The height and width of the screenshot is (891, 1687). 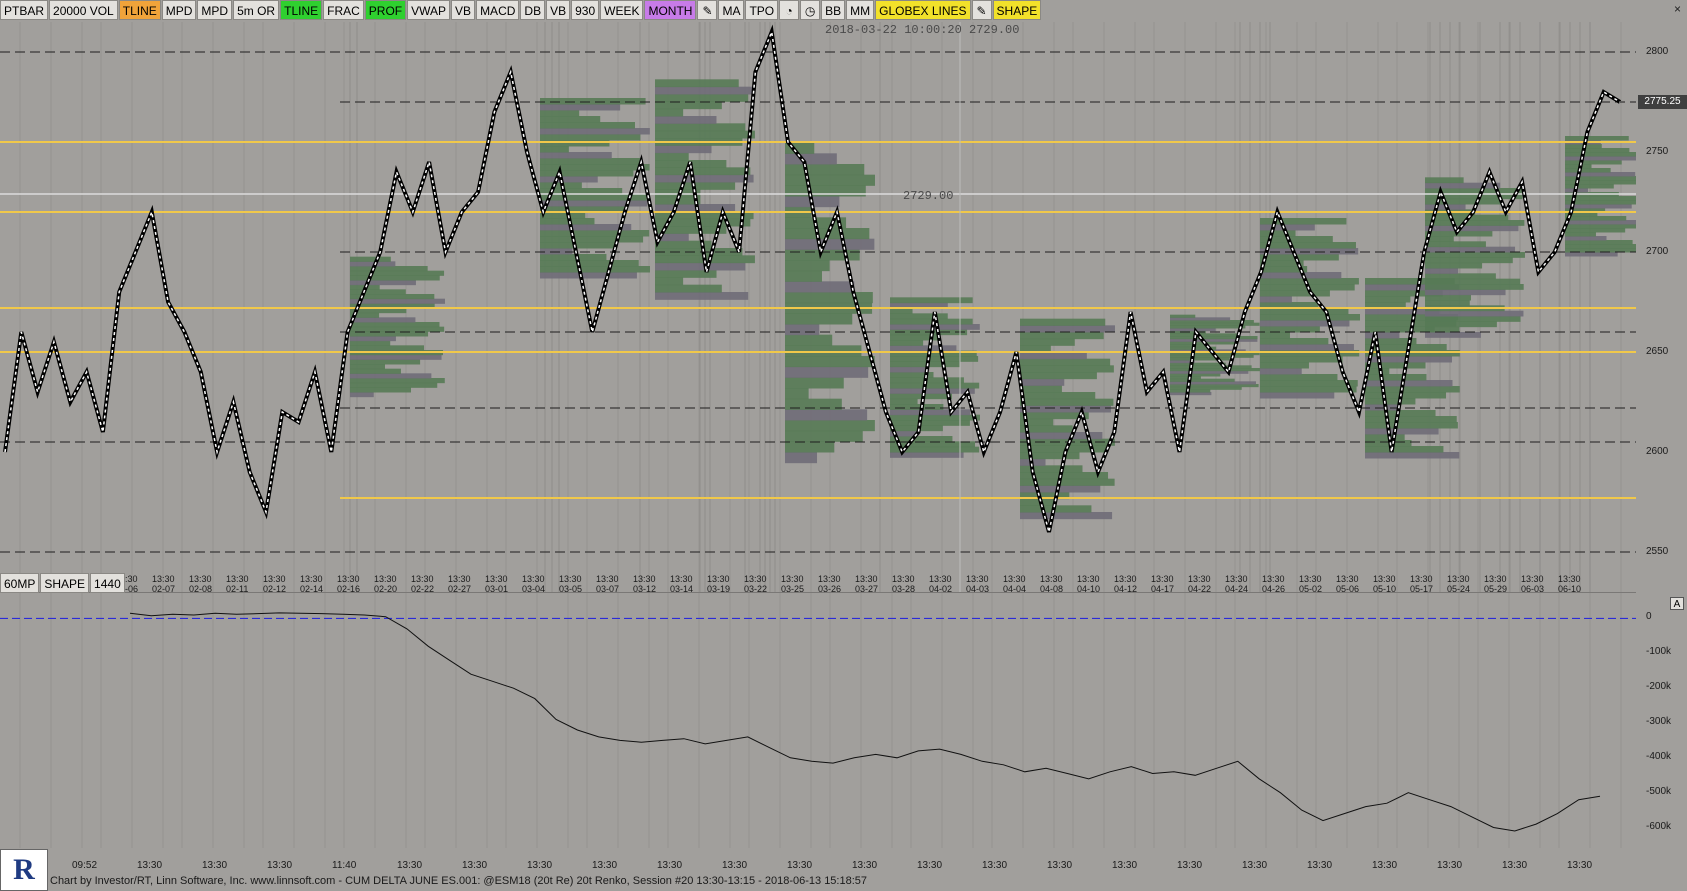 I want to click on price-tick-label: 2550, so click(x=1657, y=551).